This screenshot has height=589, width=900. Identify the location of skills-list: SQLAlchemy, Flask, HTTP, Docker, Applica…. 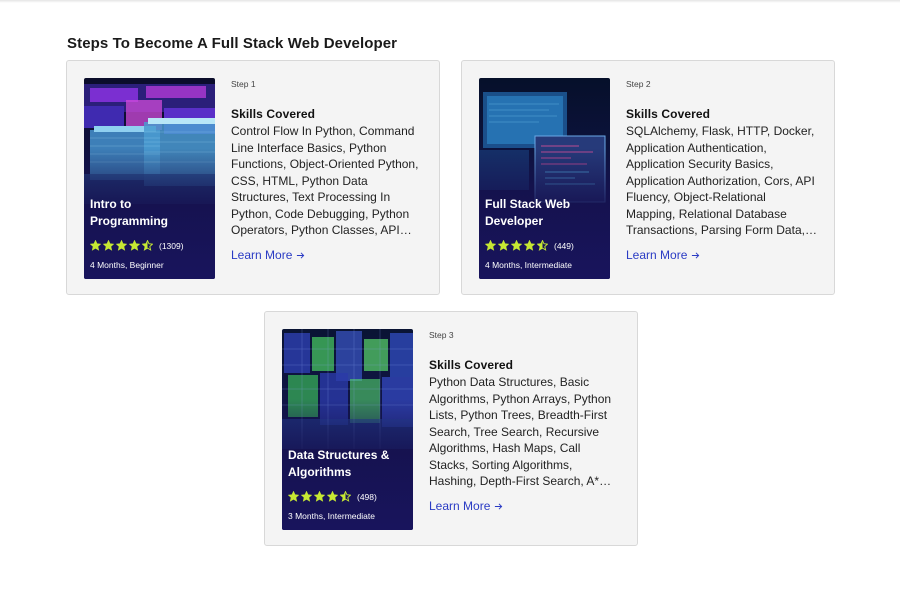
(720, 180).